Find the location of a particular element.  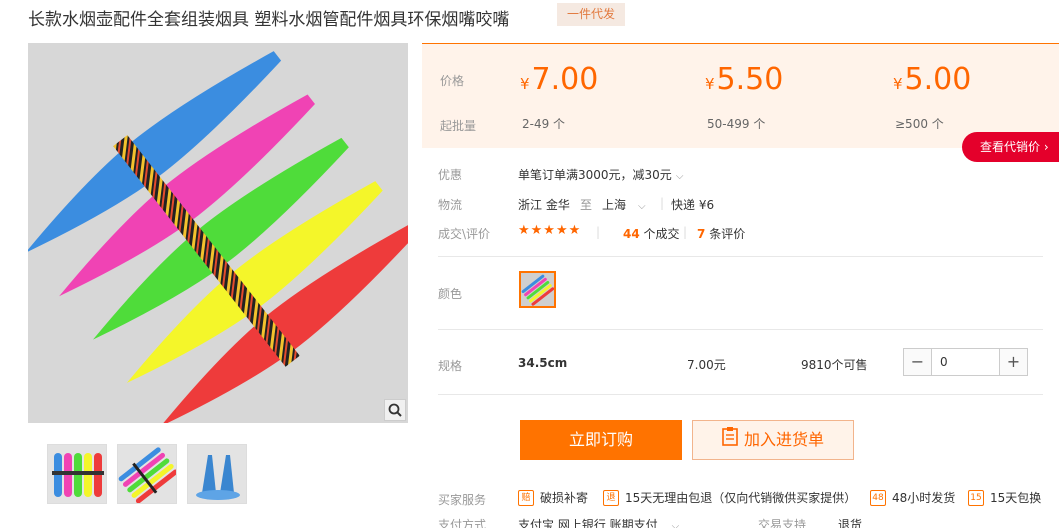

qty-tier-3: ≥500 个 is located at coordinates (919, 124).